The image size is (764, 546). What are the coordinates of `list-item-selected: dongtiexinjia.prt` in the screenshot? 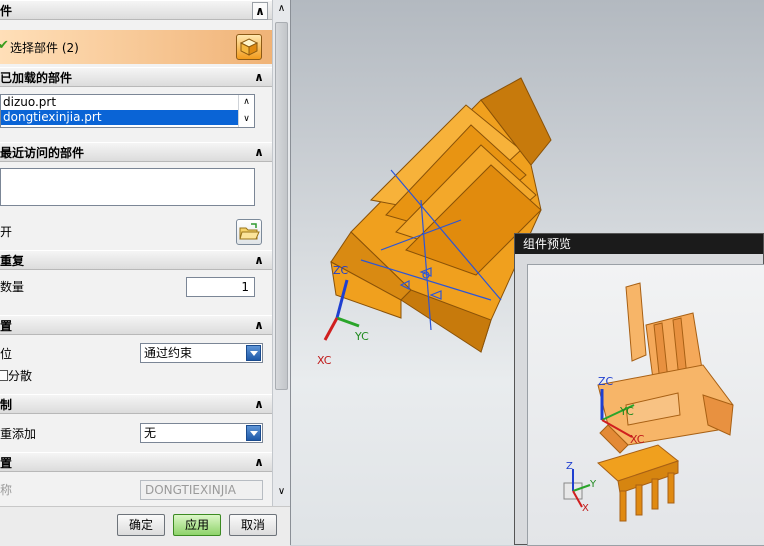 It's located at (127, 117).